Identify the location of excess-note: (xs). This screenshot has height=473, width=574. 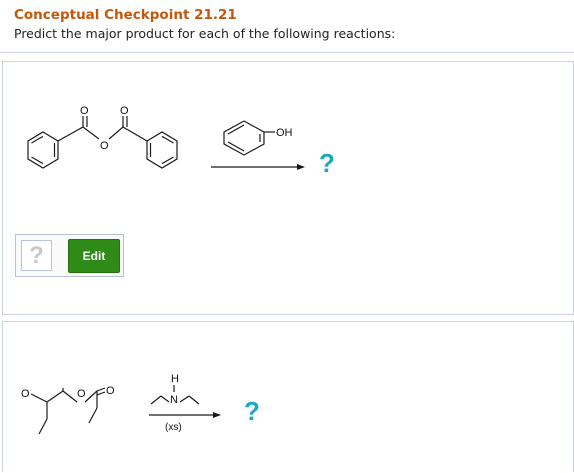
(173, 427).